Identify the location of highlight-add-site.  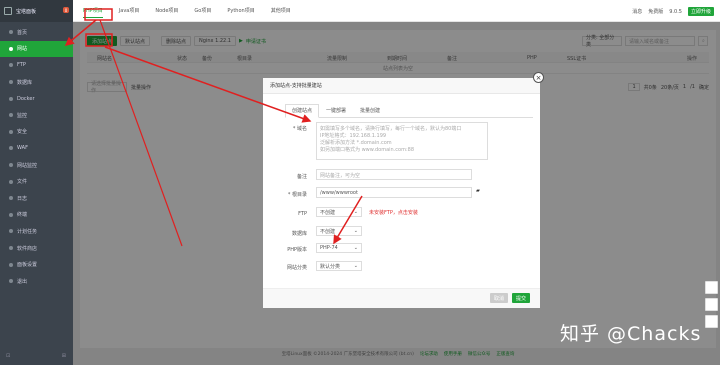
(99, 40).